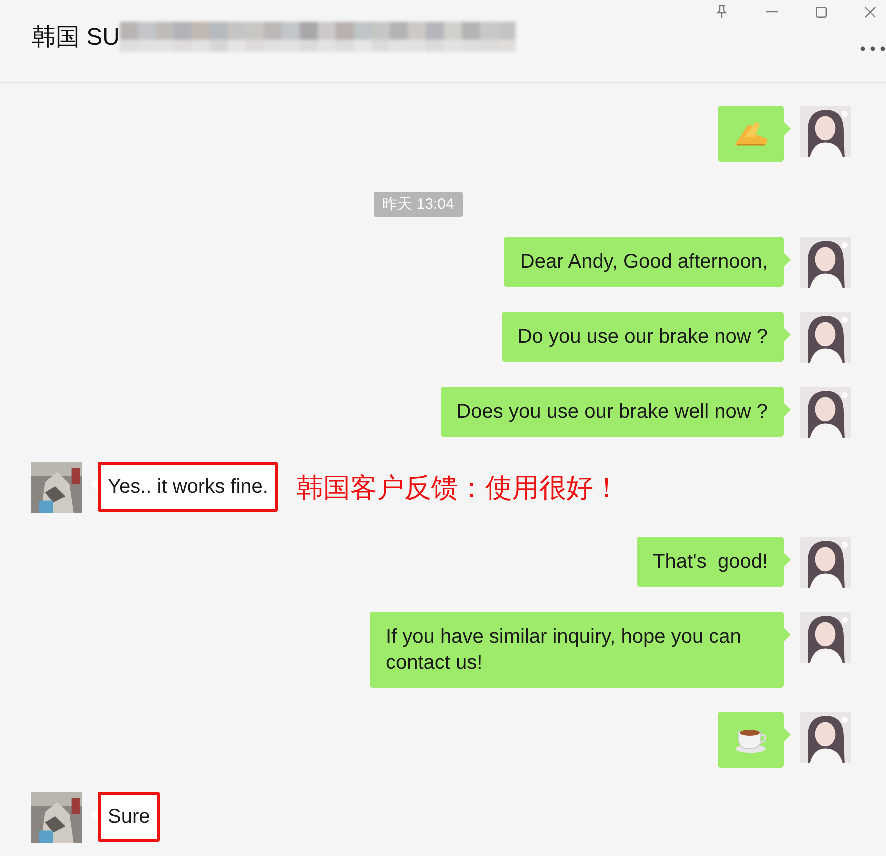  I want to click on message-bubble: Do you use our brake now ?, so click(643, 337).